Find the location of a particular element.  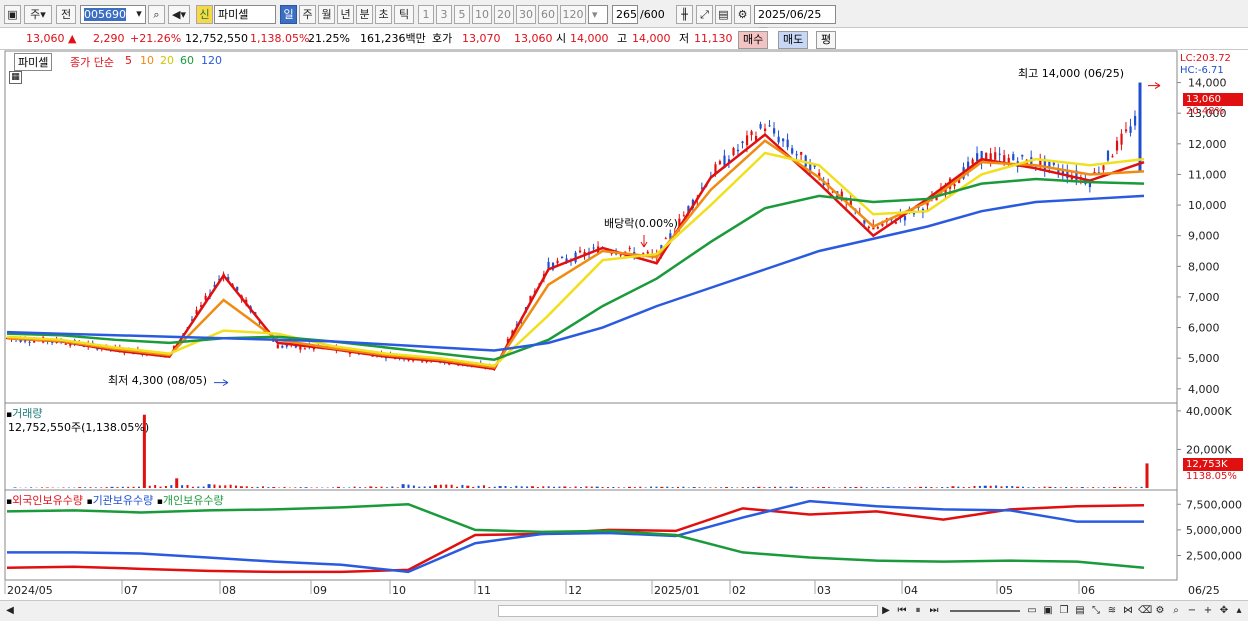

legend-individual: 개인보유수량 is located at coordinates (193, 500).